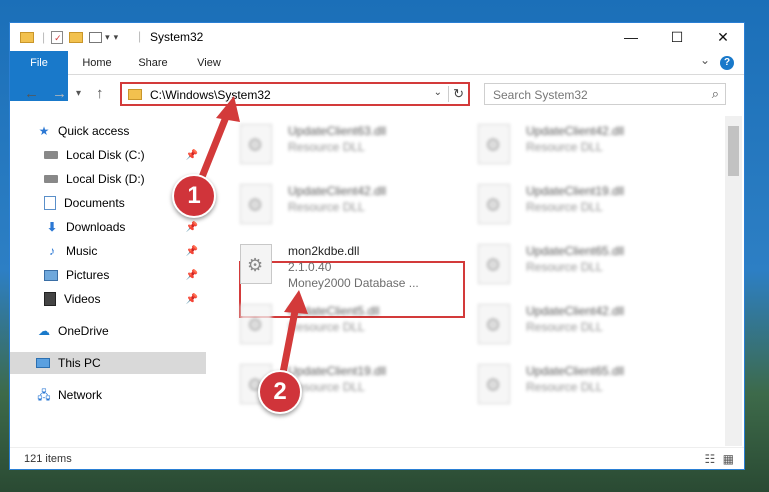  What do you see at coordinates (705, 60) in the screenshot?
I see `ribbon-expand-icon: ⌄` at bounding box center [705, 60].